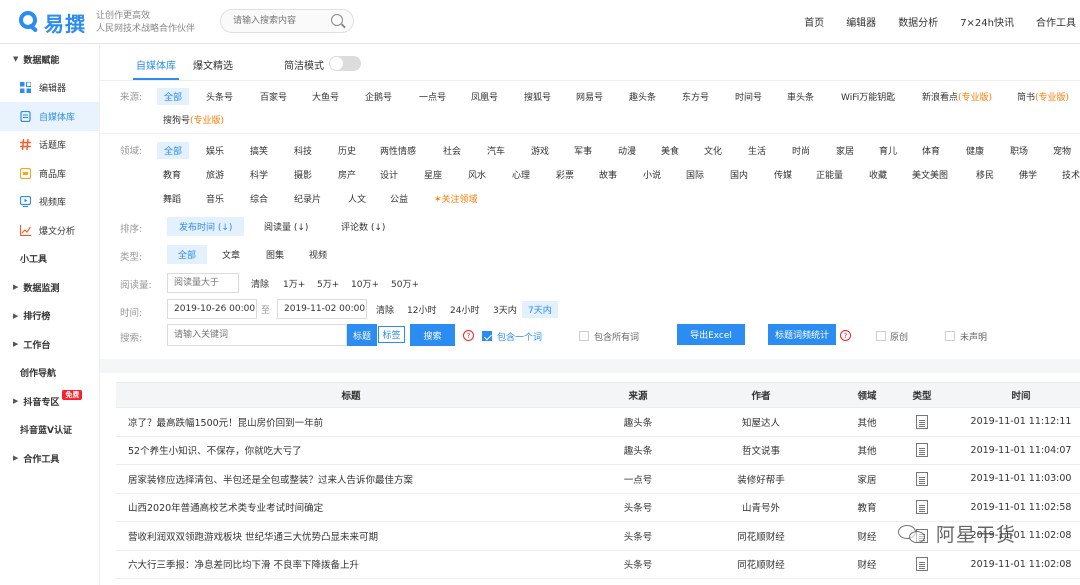 The image size is (1080, 585). What do you see at coordinates (257, 335) in the screenshot?
I see `keyword-input` at bounding box center [257, 335].